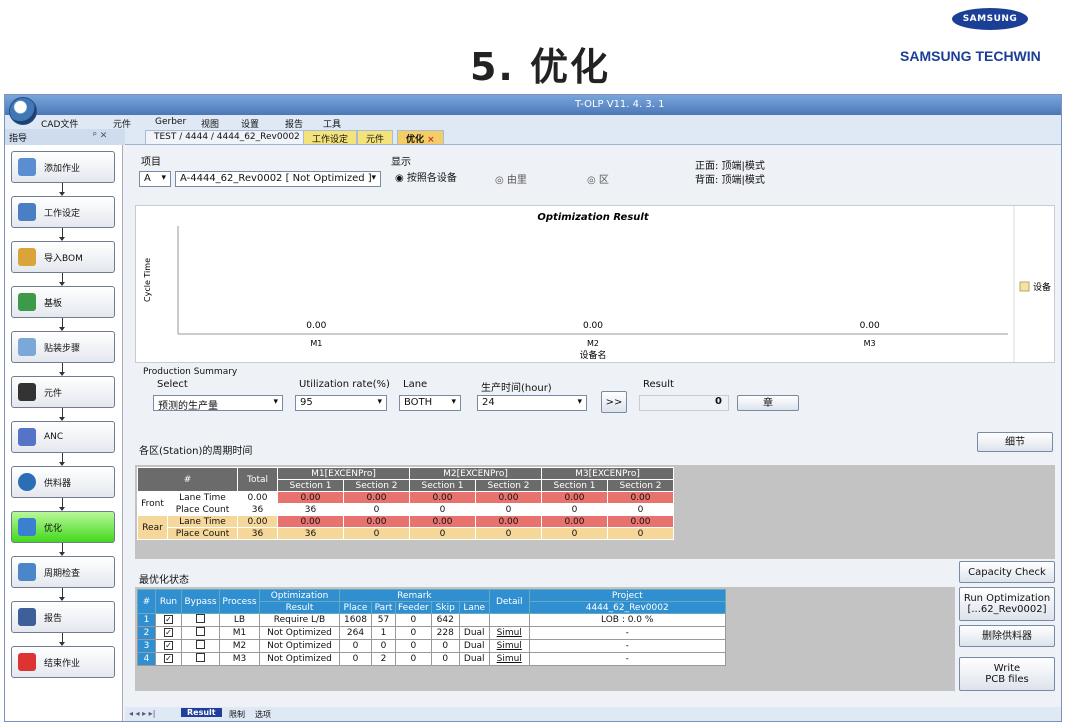 This screenshot has height=728, width=1080. Describe the element at coordinates (1024, 286) in the screenshot. I see `legend-swatch` at that location.